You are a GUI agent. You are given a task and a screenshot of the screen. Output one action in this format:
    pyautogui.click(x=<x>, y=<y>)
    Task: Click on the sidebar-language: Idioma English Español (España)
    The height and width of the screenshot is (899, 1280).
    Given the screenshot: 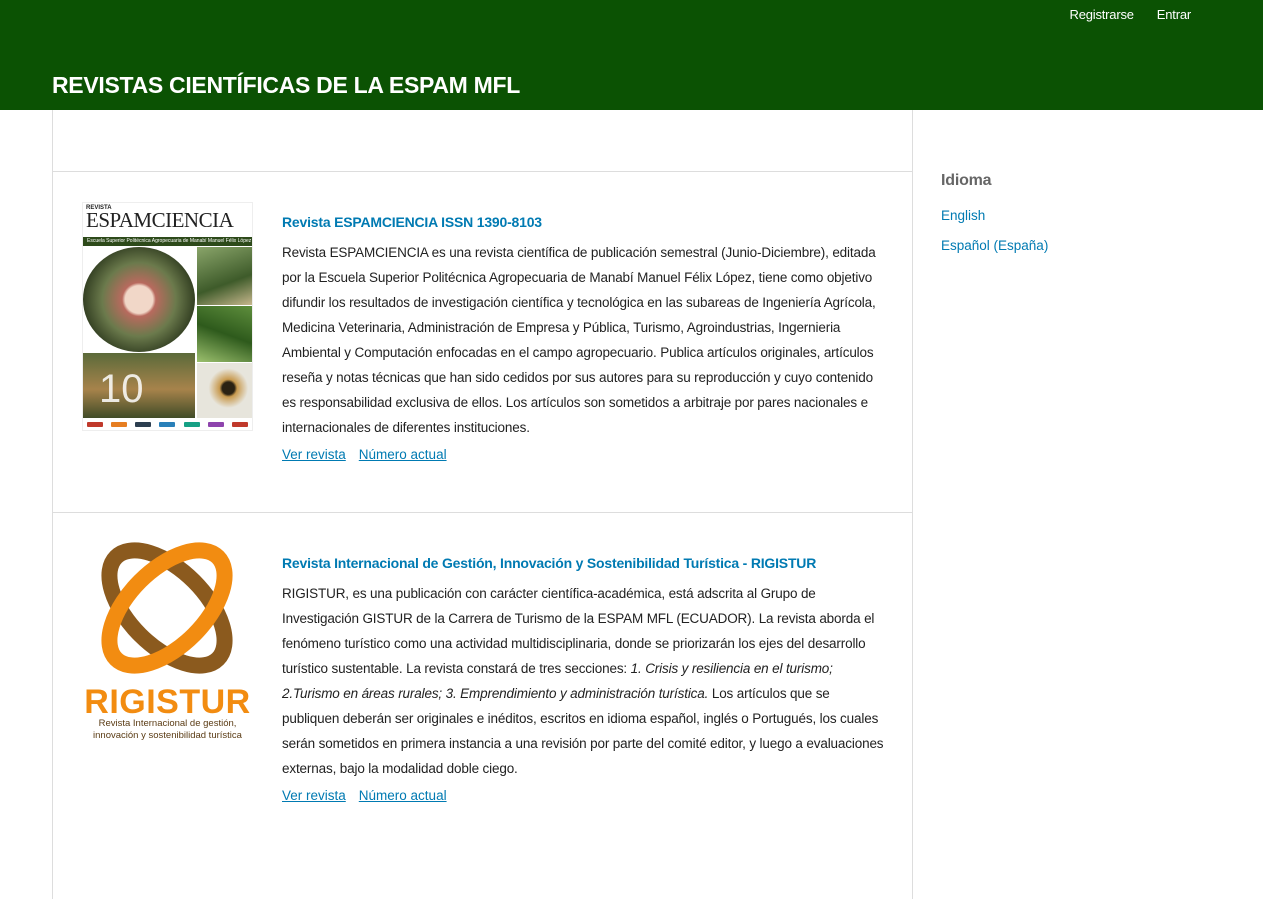 What is the action you would take?
    pyautogui.click(x=994, y=219)
    